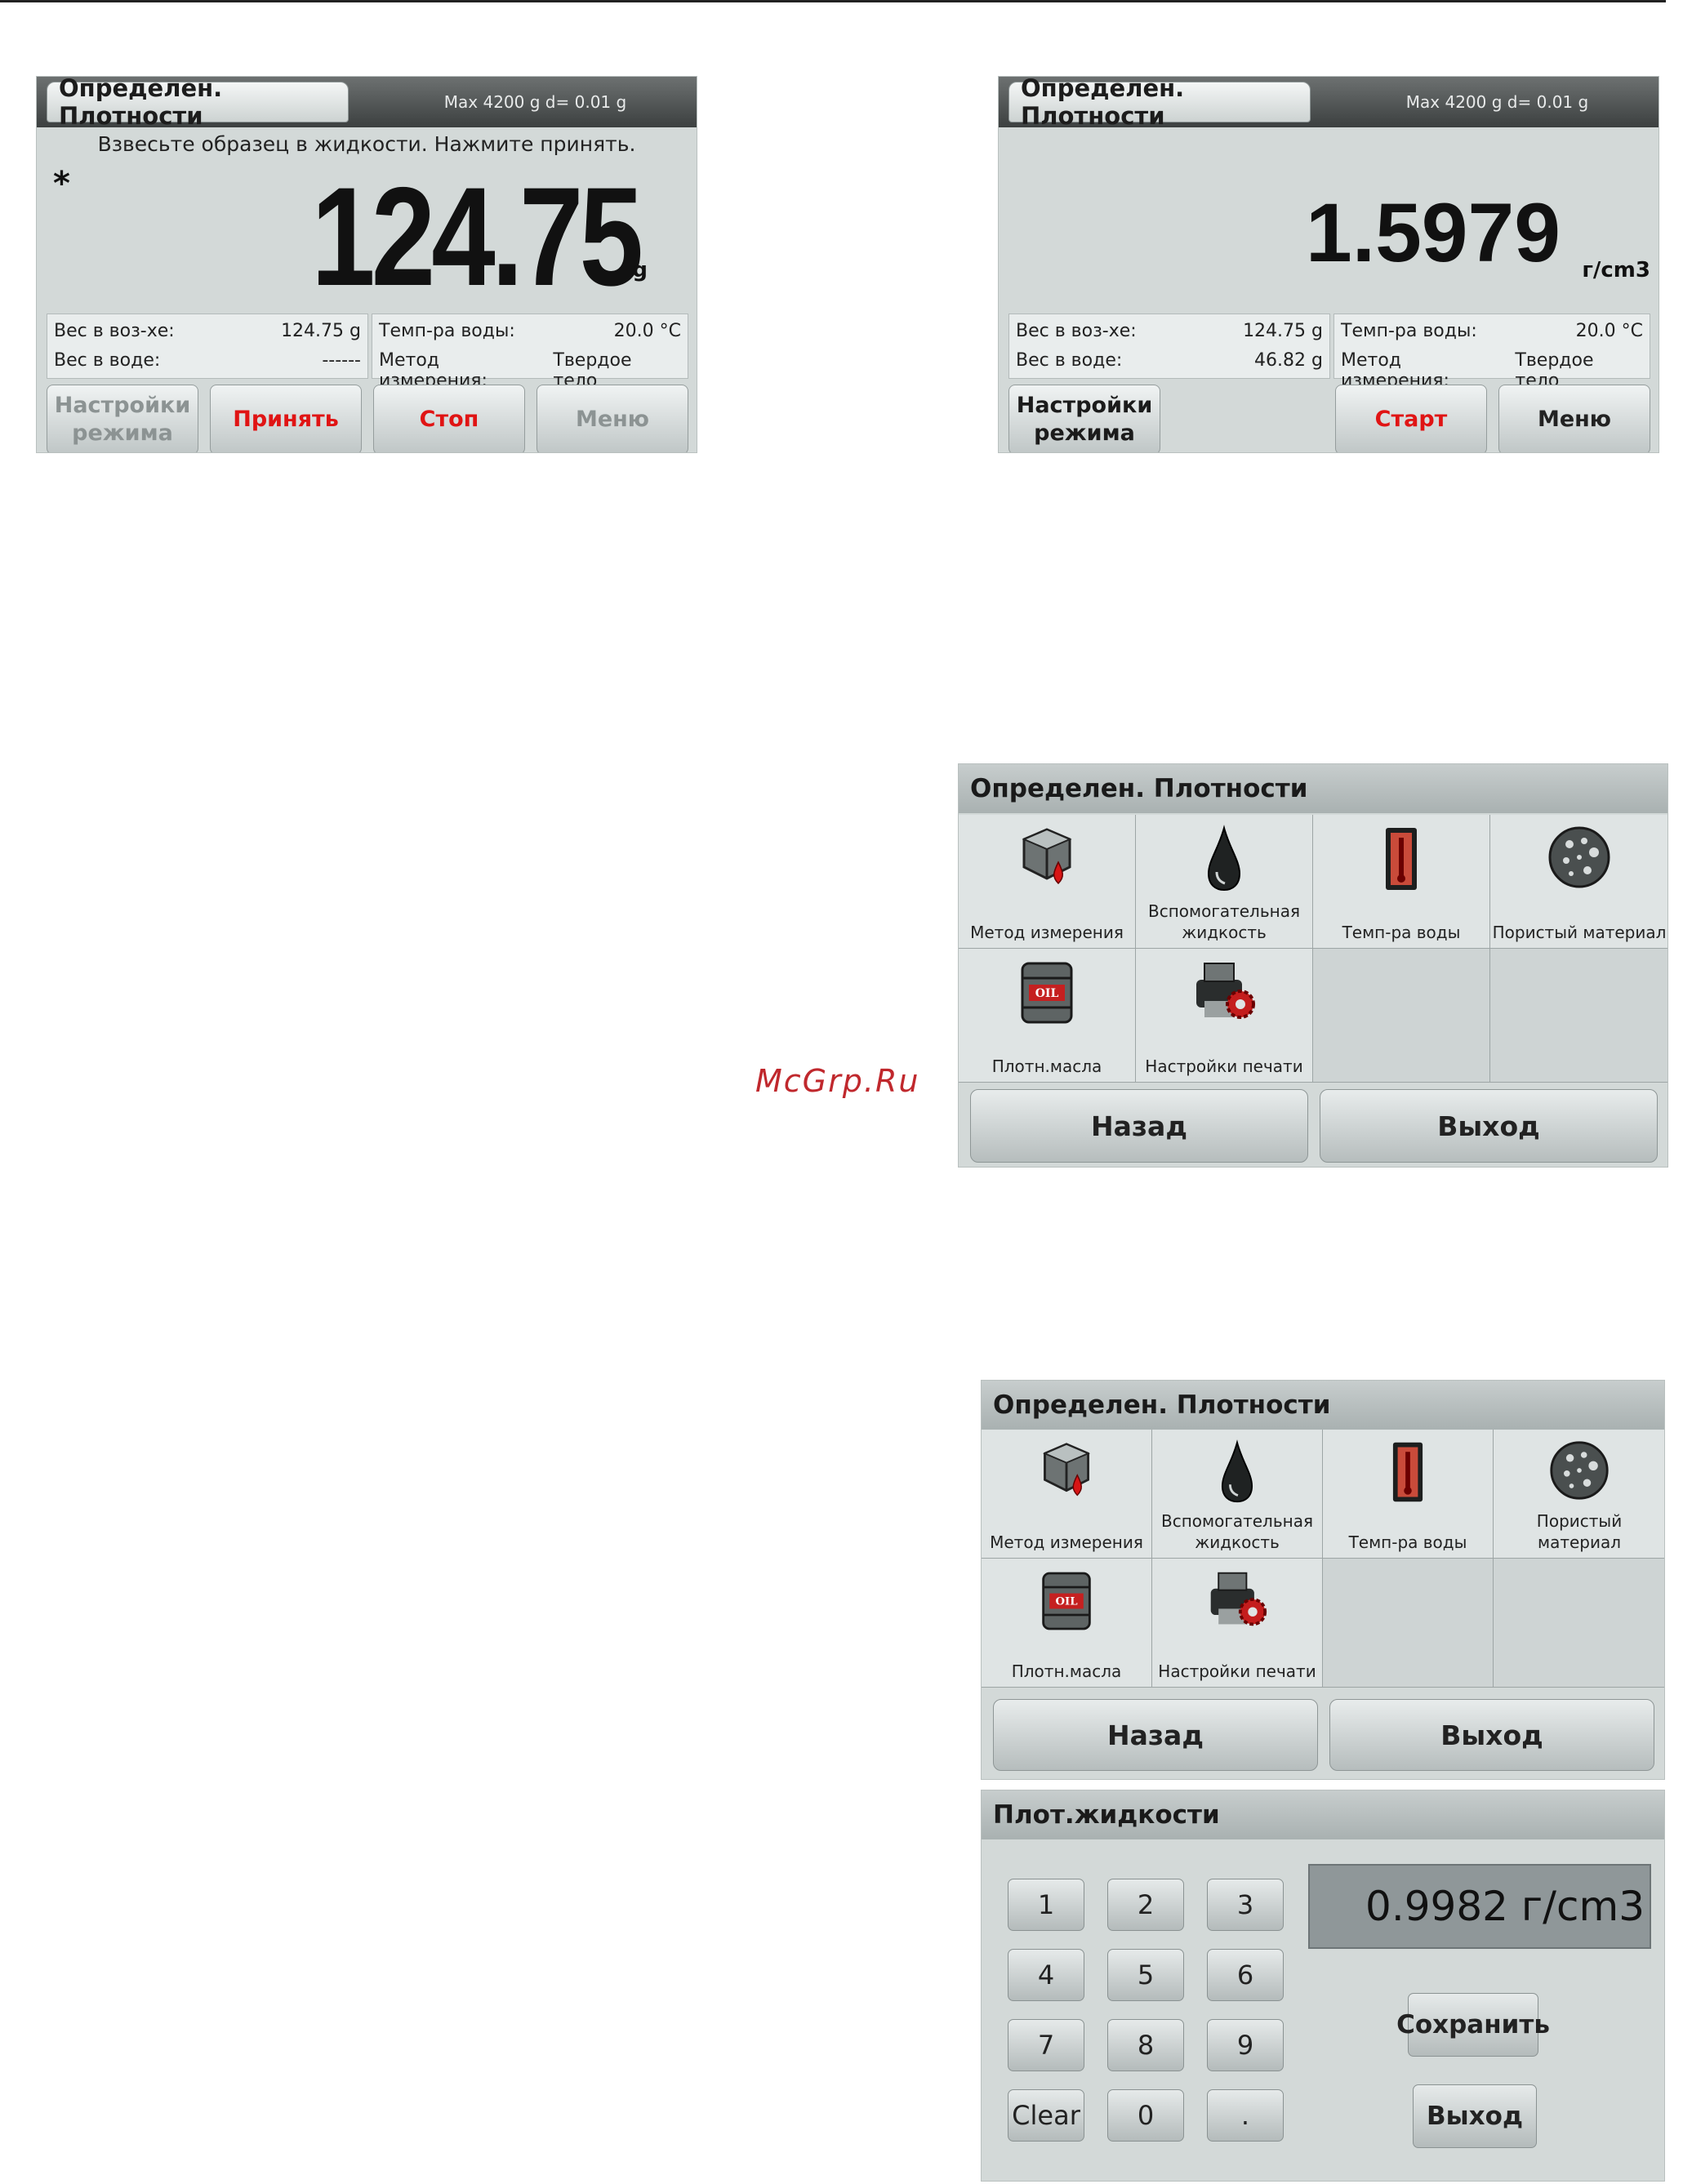  Describe the element at coordinates (1473, 2025) in the screenshot. I see `save-button: Сохранить` at that location.